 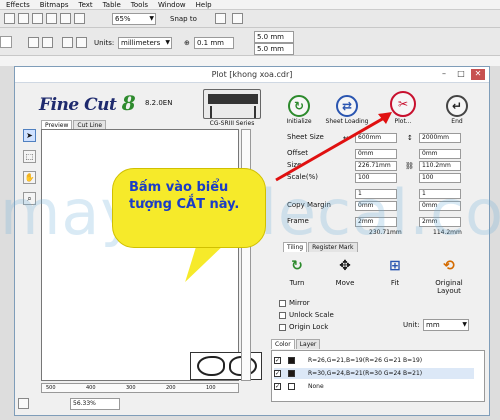 I want to click on open-icon, so click(x=23, y=18).